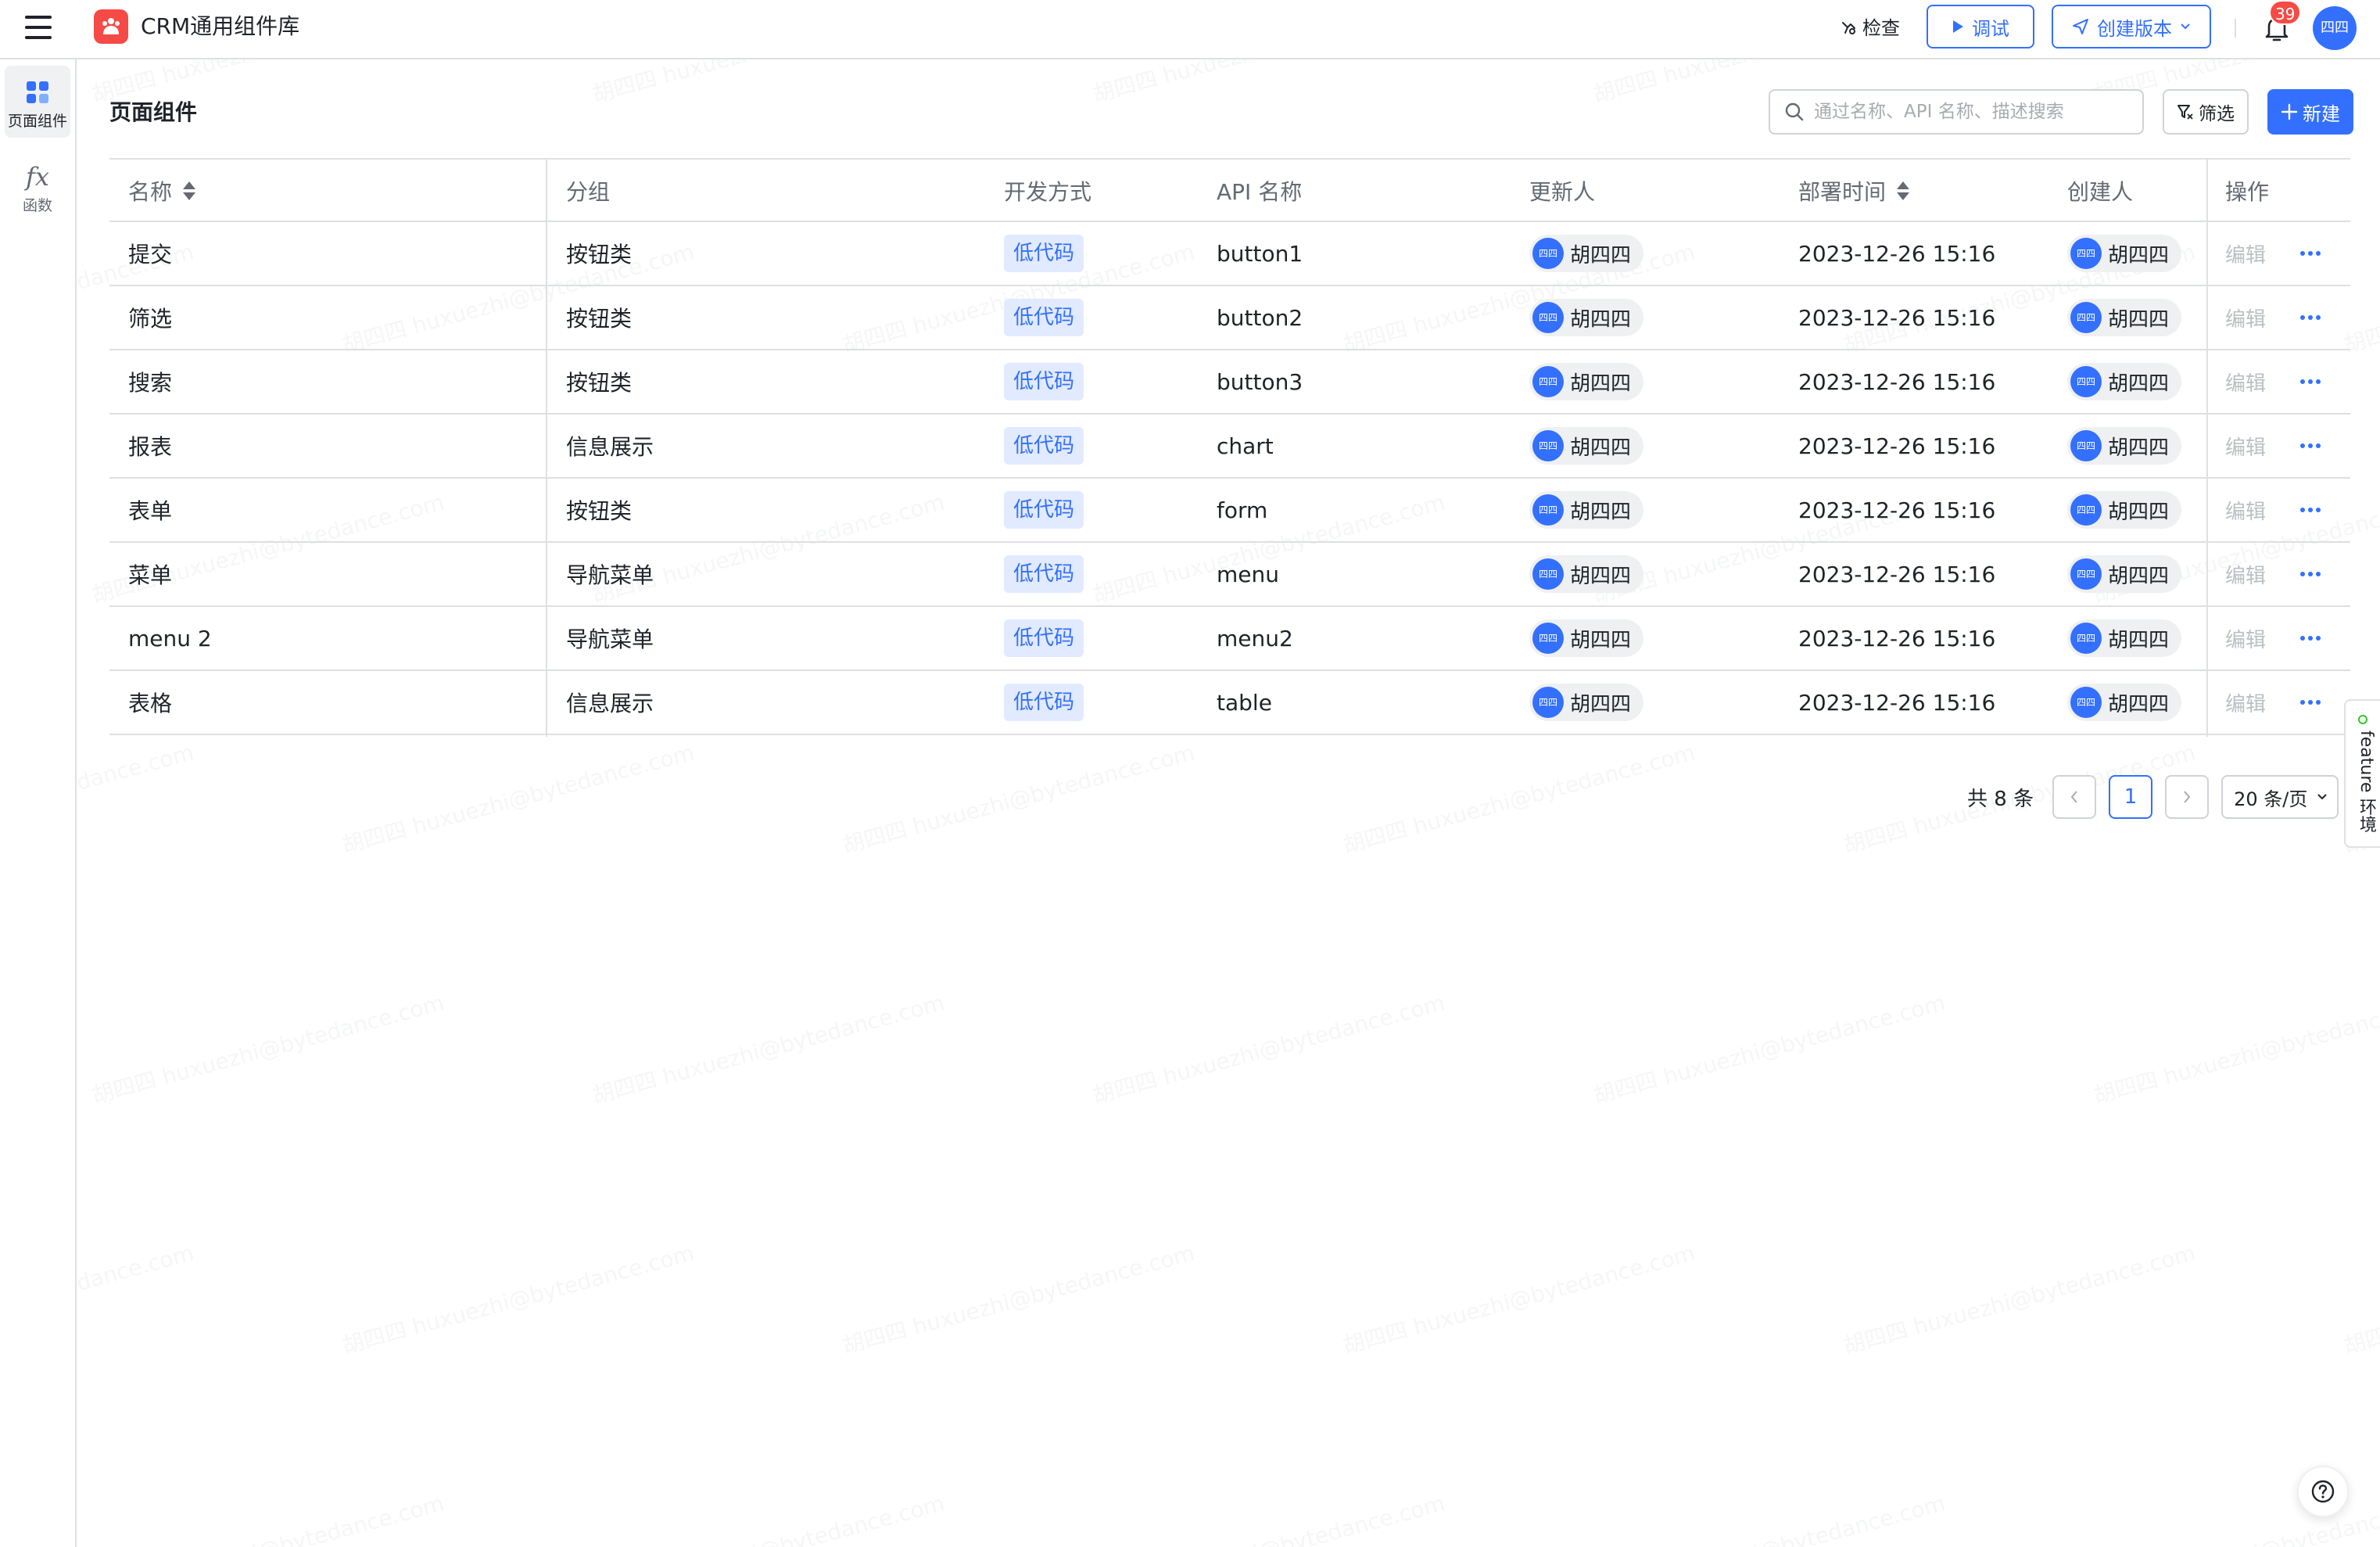 The image size is (2380, 1547). Describe the element at coordinates (2100, 192) in the screenshot. I see `column-header-creator: 创建人` at that location.